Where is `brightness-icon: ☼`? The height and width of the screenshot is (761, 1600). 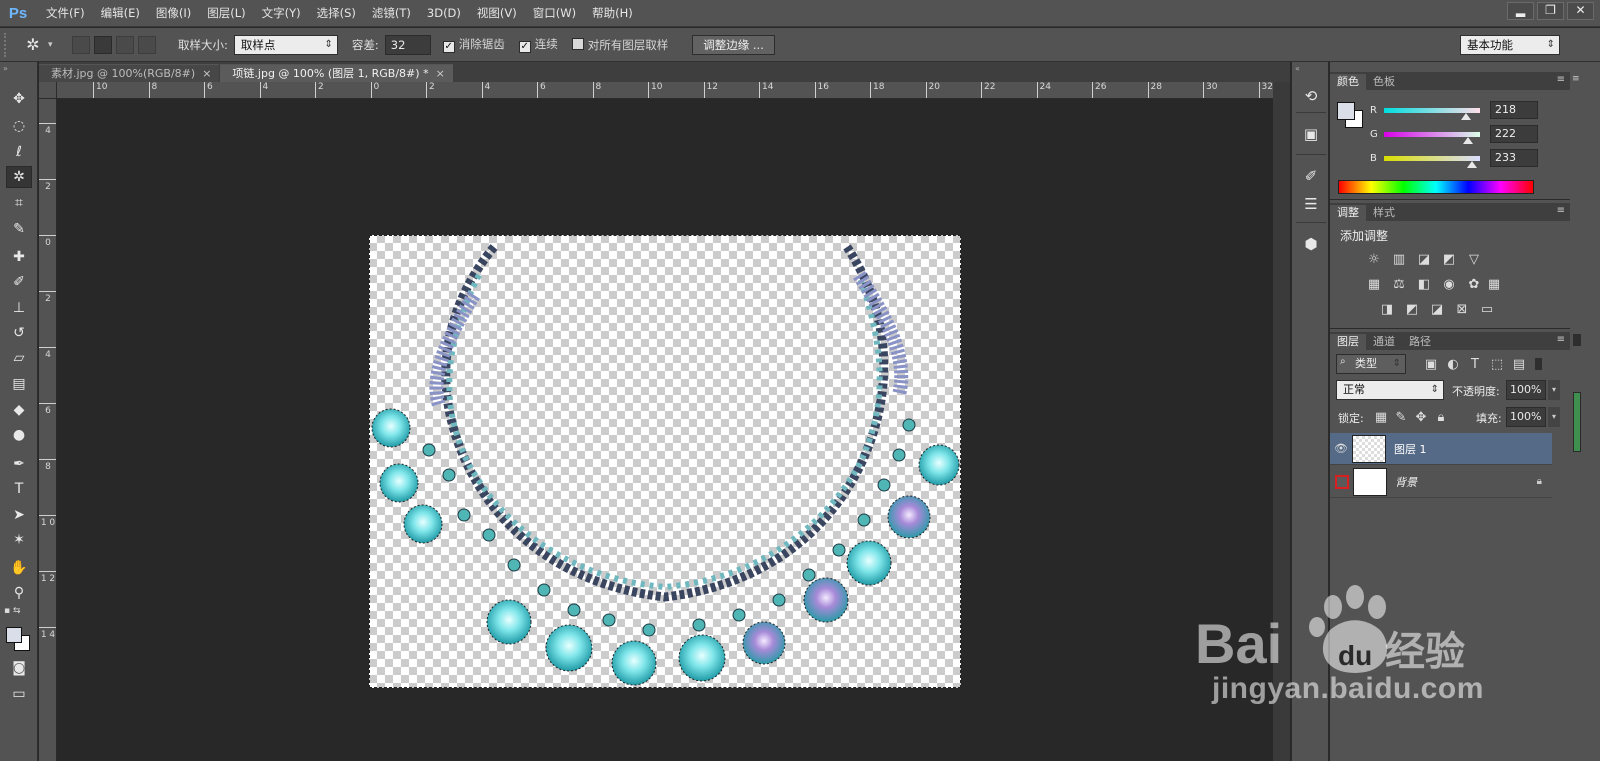 brightness-icon: ☼ is located at coordinates (1374, 259).